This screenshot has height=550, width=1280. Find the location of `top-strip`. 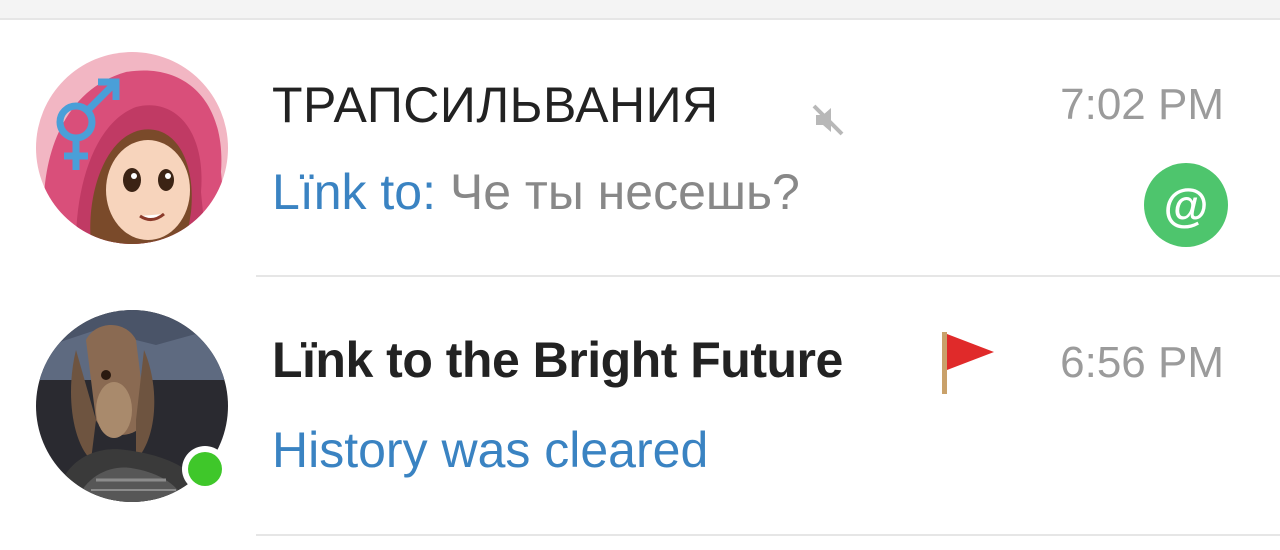

top-strip is located at coordinates (640, 9).